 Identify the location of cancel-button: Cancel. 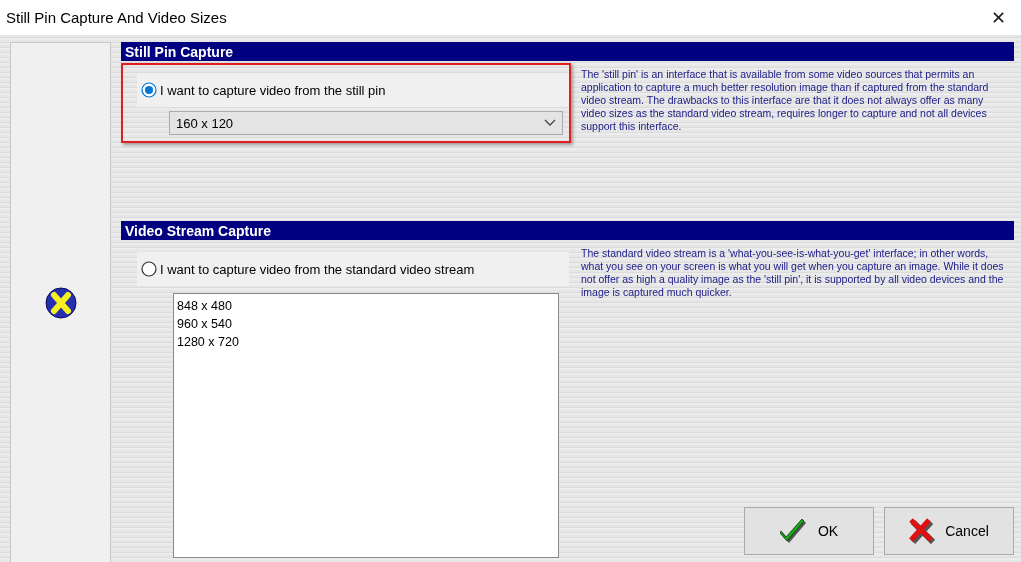
(949, 531).